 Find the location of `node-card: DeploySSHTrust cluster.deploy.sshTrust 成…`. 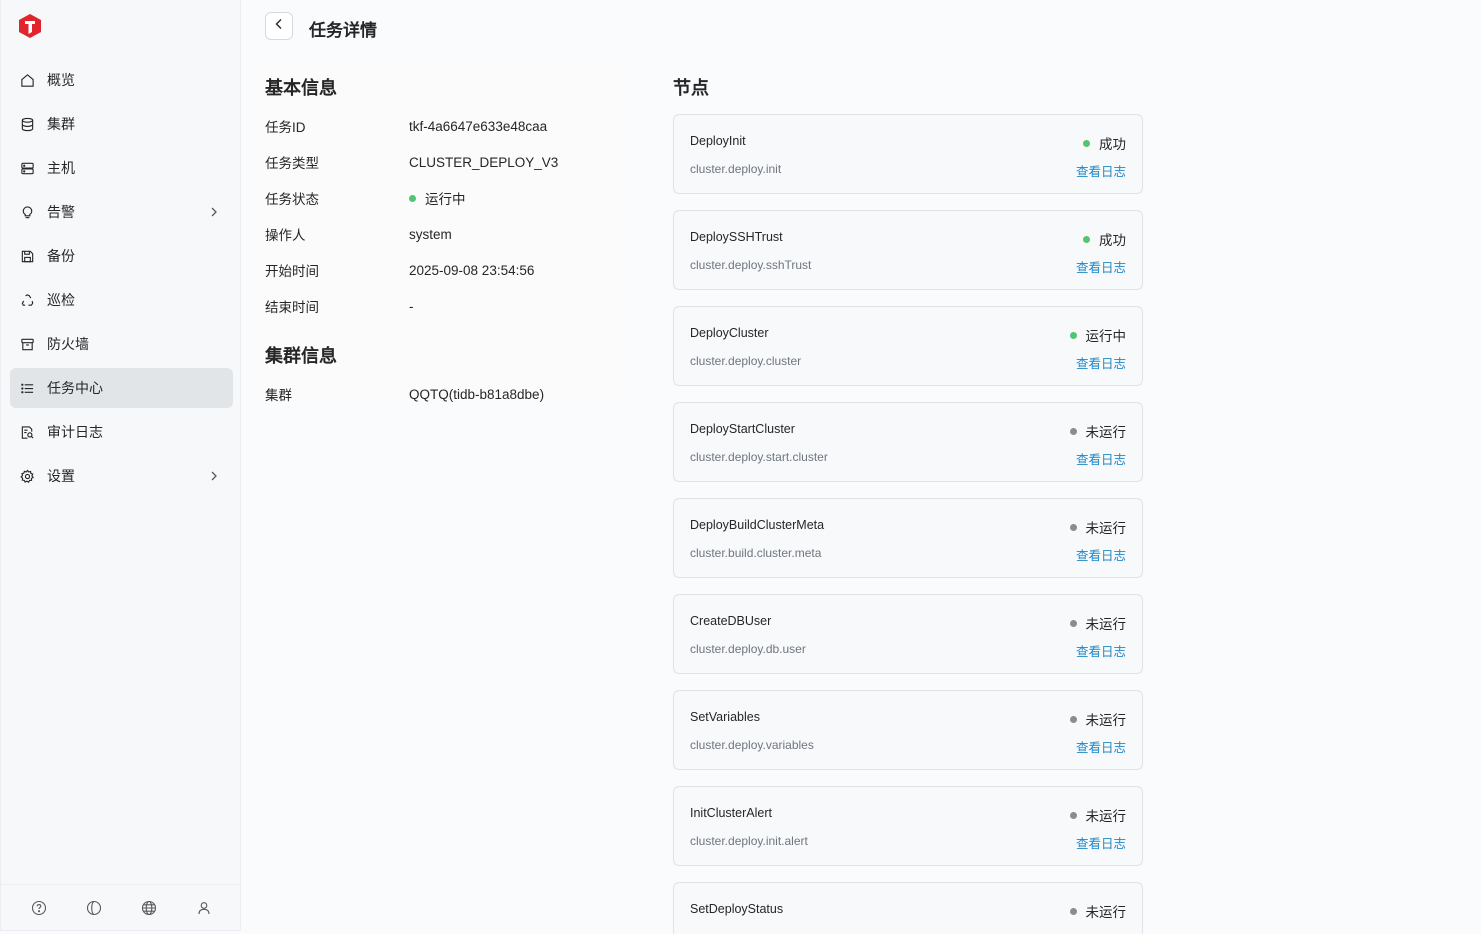

node-card: DeploySSHTrust cluster.deploy.sshTrust 成… is located at coordinates (908, 250).